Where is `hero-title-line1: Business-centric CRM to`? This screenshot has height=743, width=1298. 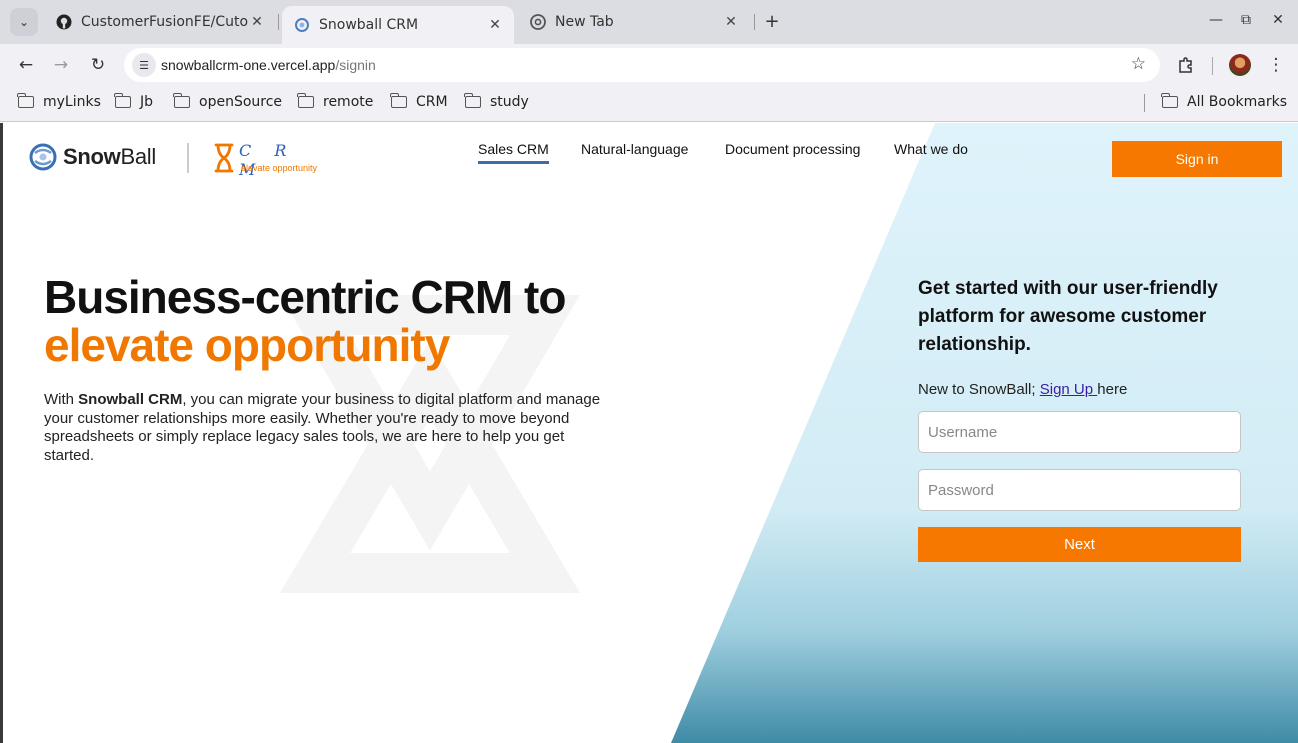
hero-title-line1: Business-centric CRM to is located at coordinates (305, 297).